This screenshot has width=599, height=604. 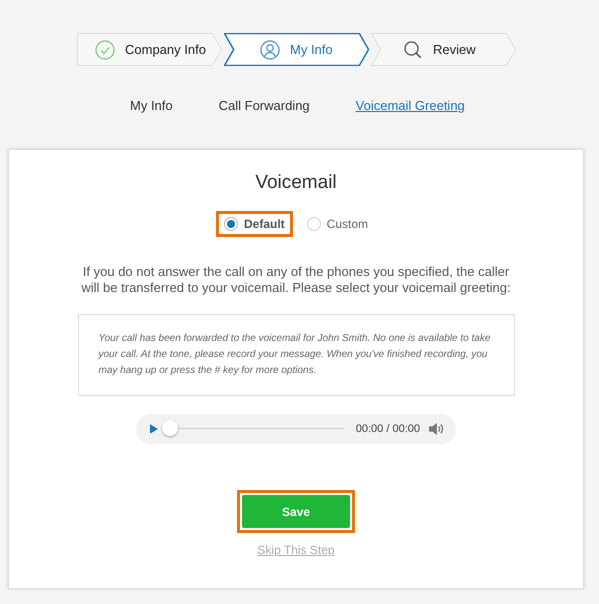 What do you see at coordinates (436, 429) in the screenshot?
I see `volume-icon` at bounding box center [436, 429].